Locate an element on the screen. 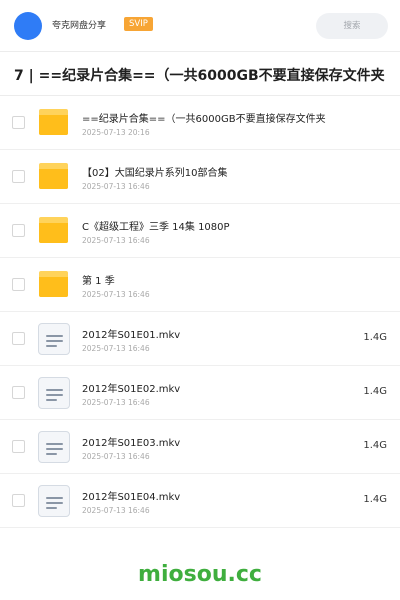  avatar is located at coordinates (28, 26).